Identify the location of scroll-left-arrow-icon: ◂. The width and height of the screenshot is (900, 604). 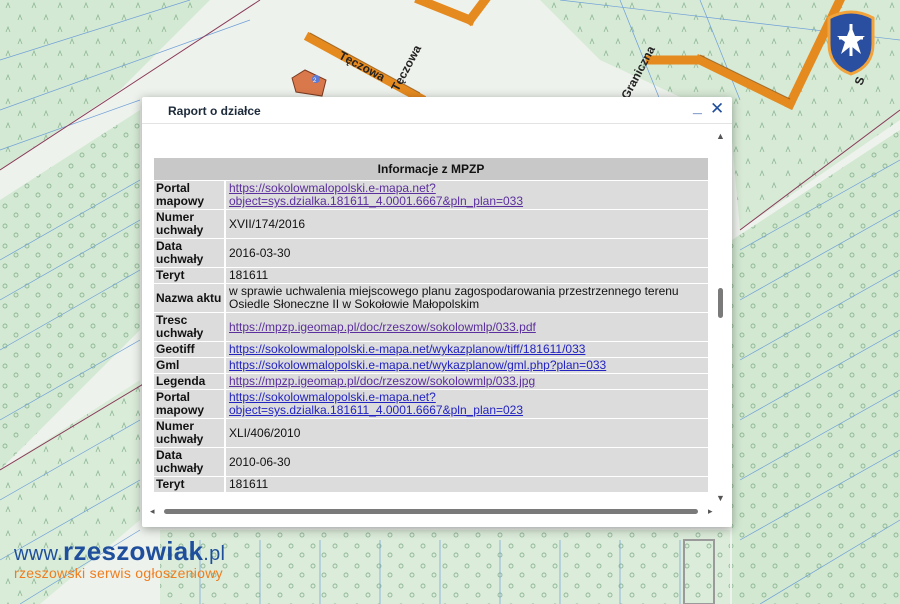
(152, 511).